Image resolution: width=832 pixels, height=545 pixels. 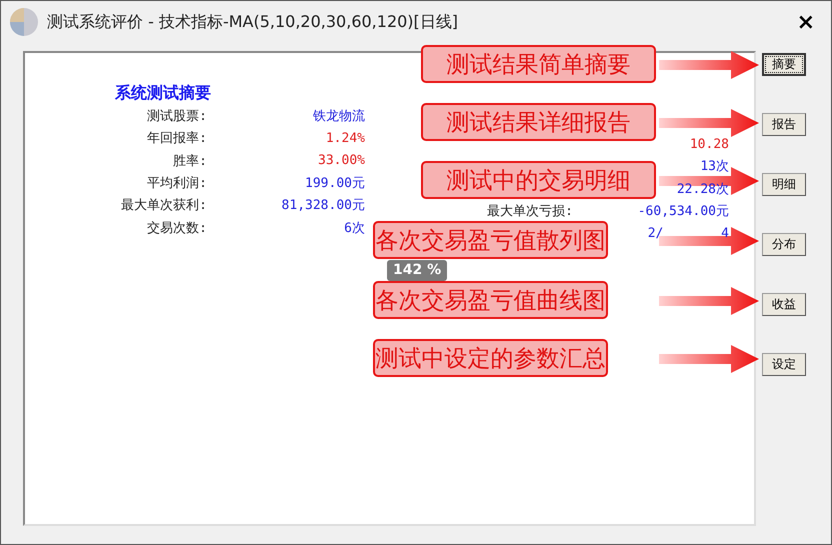 What do you see at coordinates (176, 139) in the screenshot?
I see `stat-label: 年回报率:` at bounding box center [176, 139].